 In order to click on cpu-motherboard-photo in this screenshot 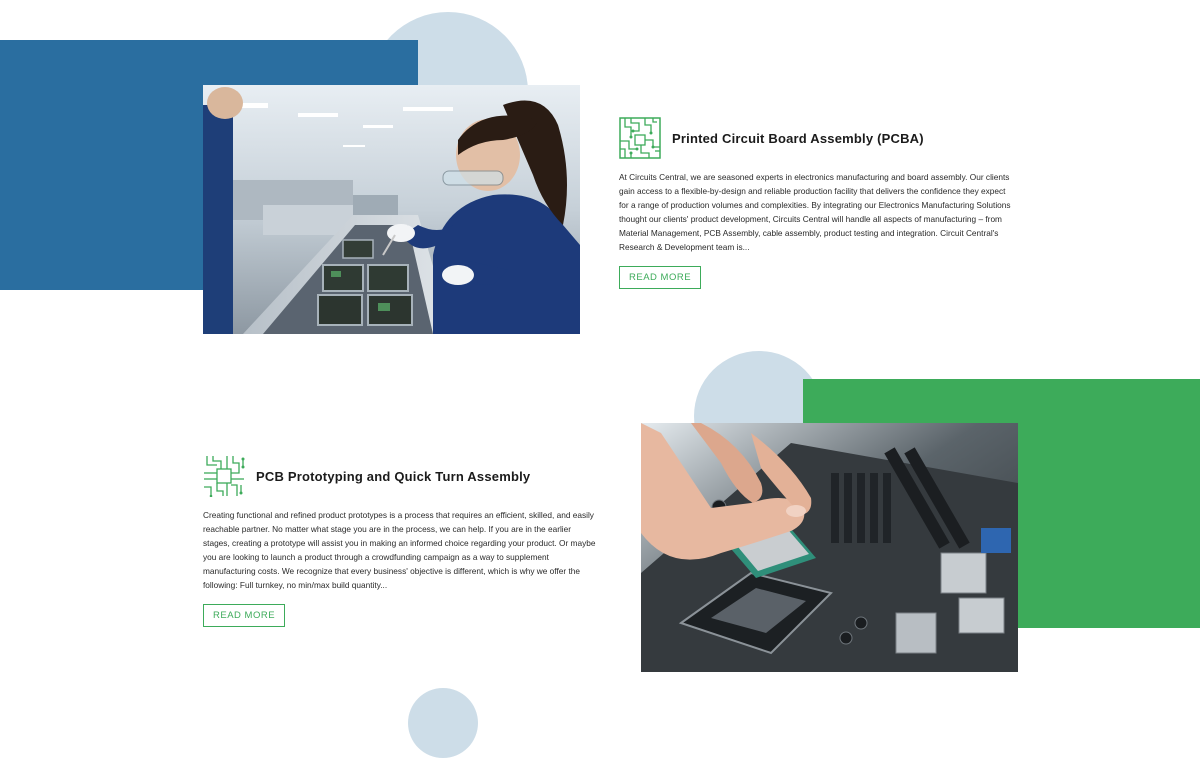, I will do `click(829, 547)`.